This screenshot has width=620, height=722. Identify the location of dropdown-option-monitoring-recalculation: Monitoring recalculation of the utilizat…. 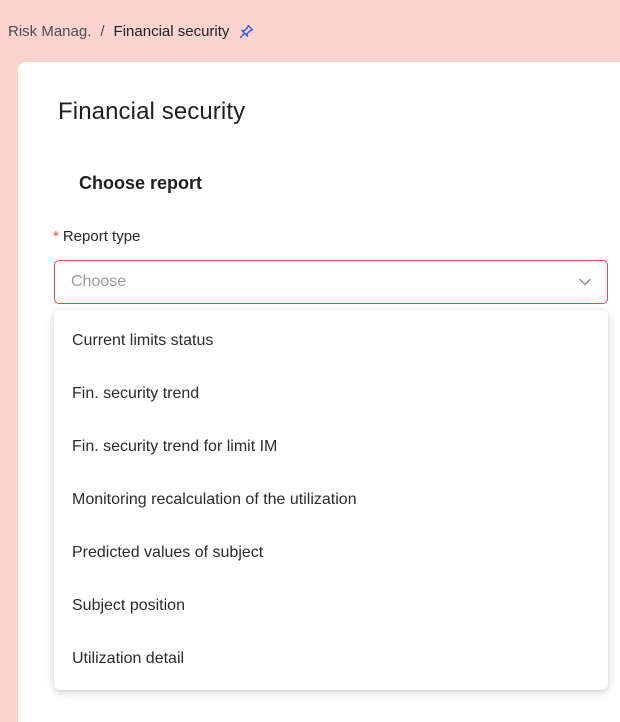
(331, 499).